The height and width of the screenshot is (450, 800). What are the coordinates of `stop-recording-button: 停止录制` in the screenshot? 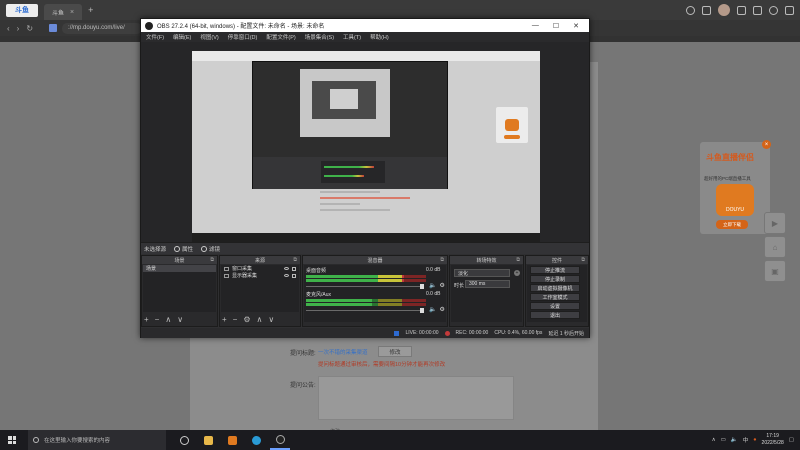 It's located at (555, 279).